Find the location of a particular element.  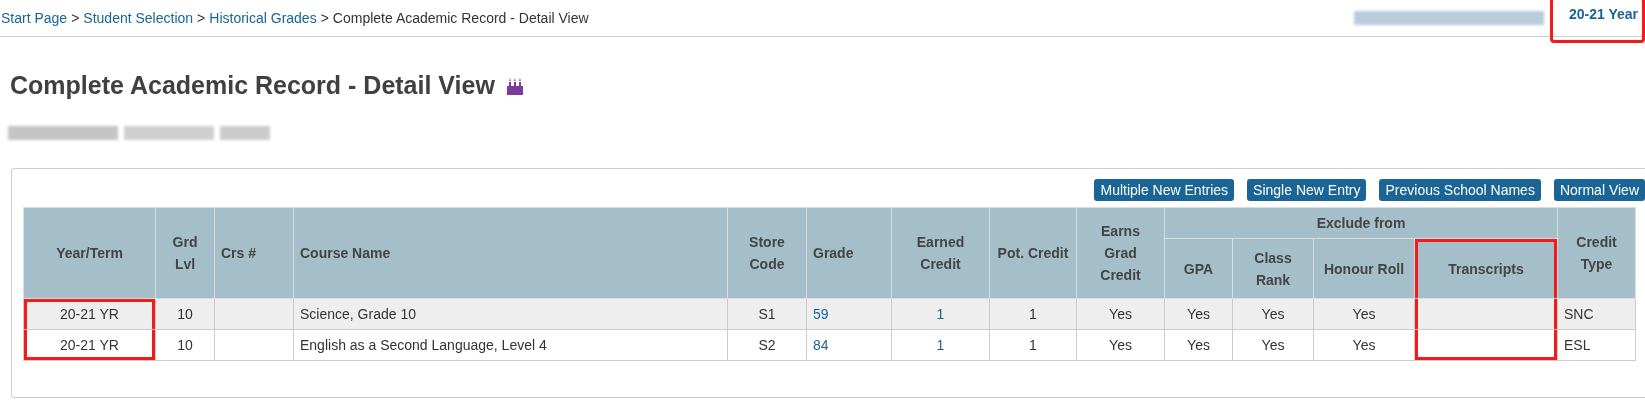

table-cell: SNC is located at coordinates (1579, 314).